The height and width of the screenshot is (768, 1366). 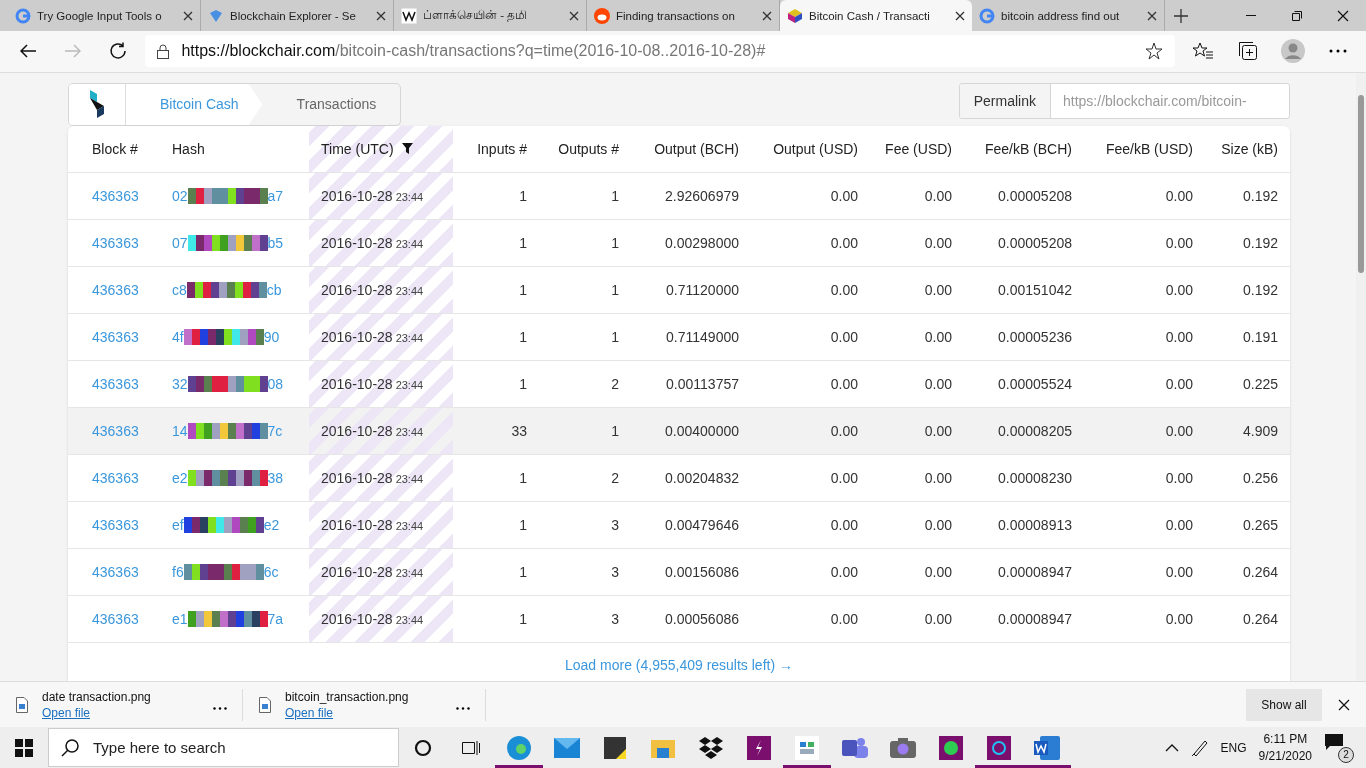 I want to click on table-cell: 33, so click(x=519, y=430).